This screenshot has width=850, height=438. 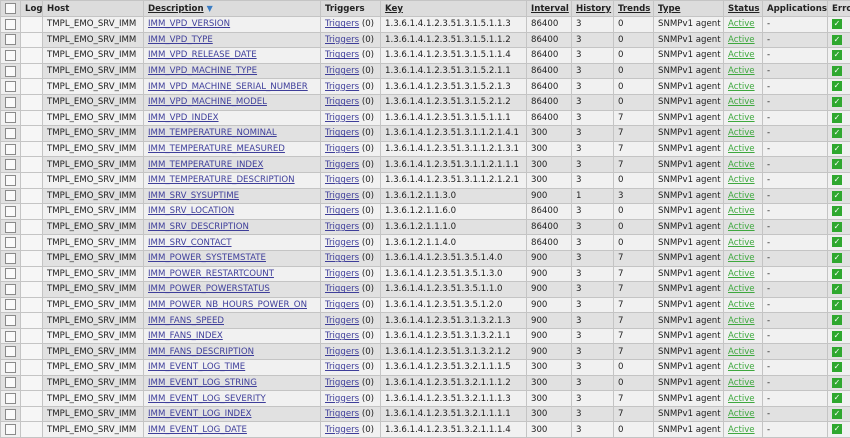 What do you see at coordinates (186, 321) in the screenshot?
I see `item-description-link: IMM_FANS_SPEED` at bounding box center [186, 321].